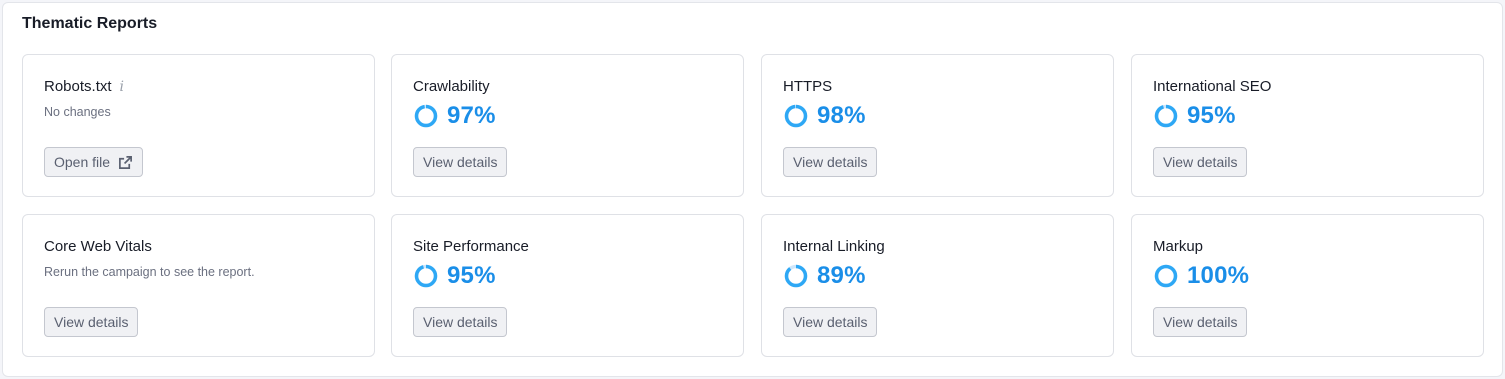 This screenshot has width=1505, height=379. I want to click on core-web-vitals-title: Core Web Vitals, so click(98, 246).